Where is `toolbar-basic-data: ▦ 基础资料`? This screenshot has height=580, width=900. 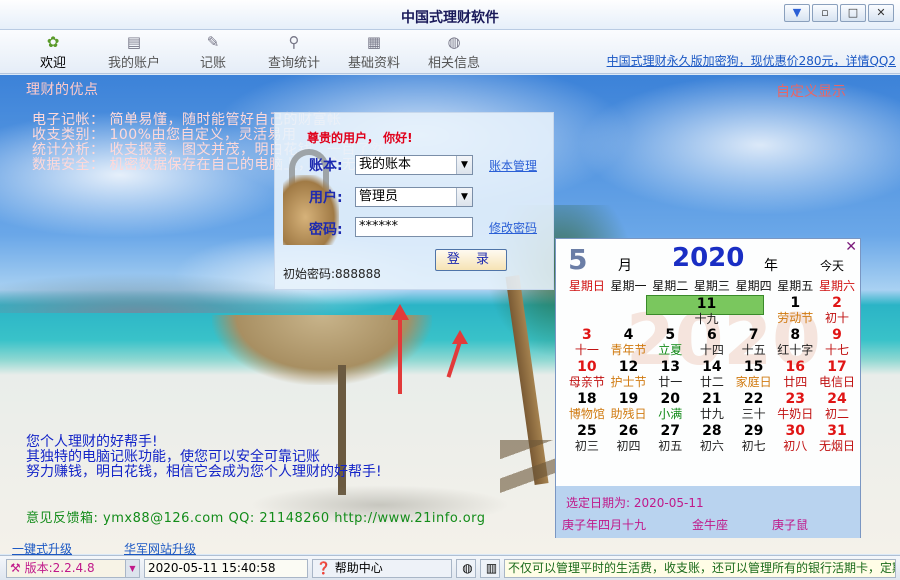 toolbar-basic-data: ▦ 基础资料 is located at coordinates (374, 52).